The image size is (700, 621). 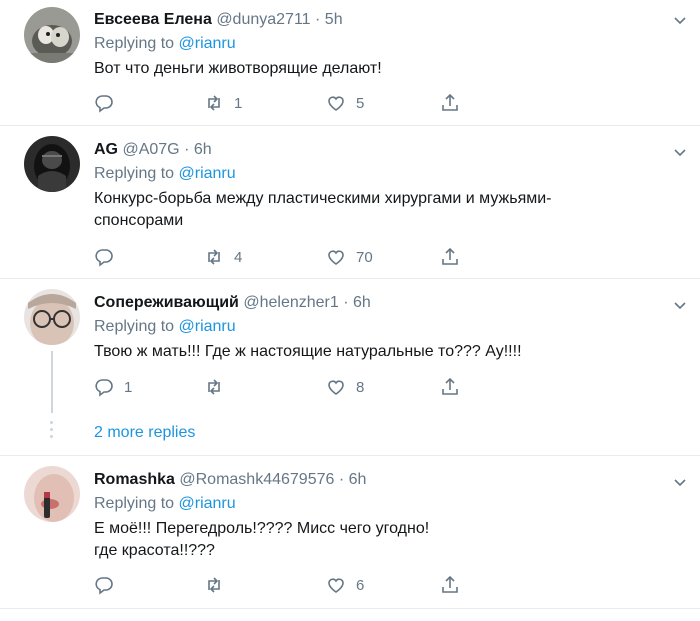 What do you see at coordinates (238, 68) in the screenshot?
I see `tweet-text-line: Вот что деньги животворящие делают!` at bounding box center [238, 68].